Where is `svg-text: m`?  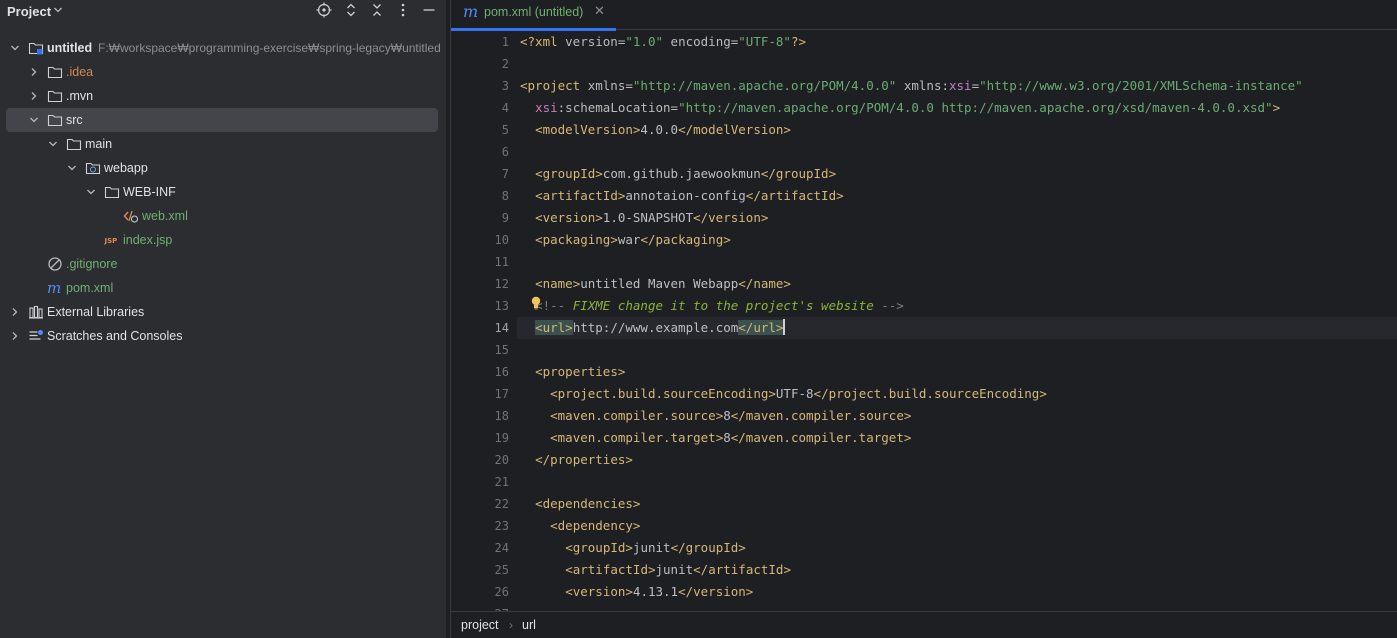
svg-text: m is located at coordinates (54, 288).